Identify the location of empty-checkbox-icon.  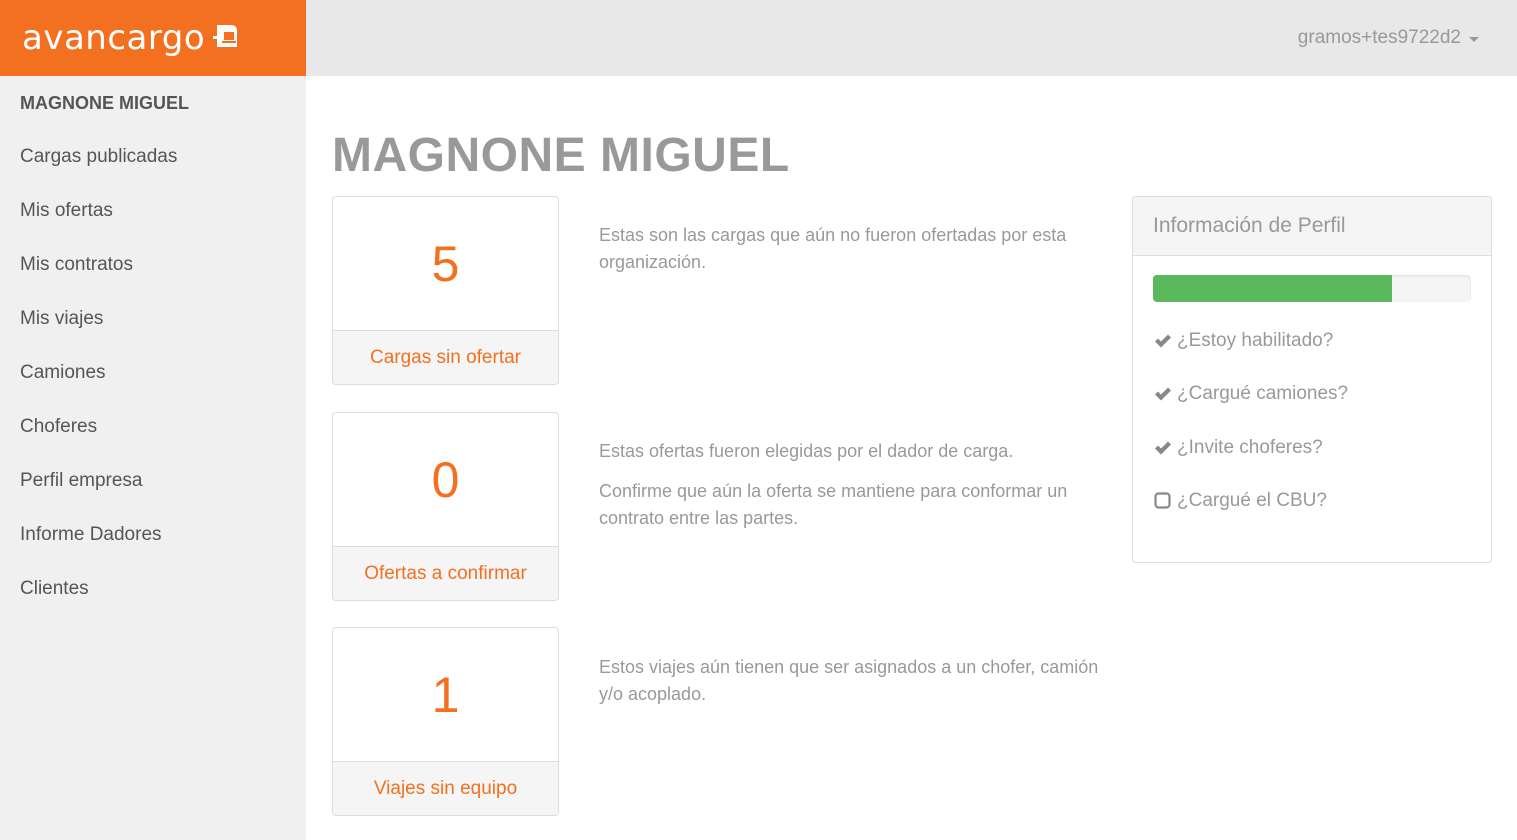
(1163, 501).